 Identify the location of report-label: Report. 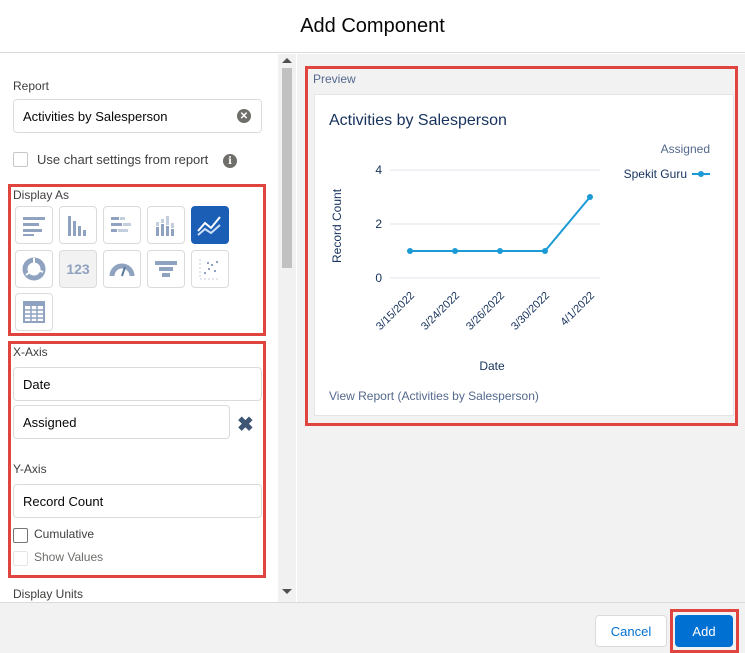
(31, 86).